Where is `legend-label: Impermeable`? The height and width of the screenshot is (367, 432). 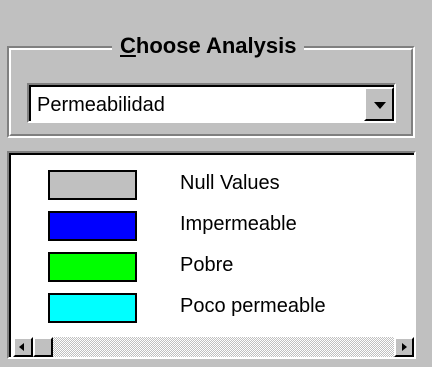 legend-label: Impermeable is located at coordinates (238, 224).